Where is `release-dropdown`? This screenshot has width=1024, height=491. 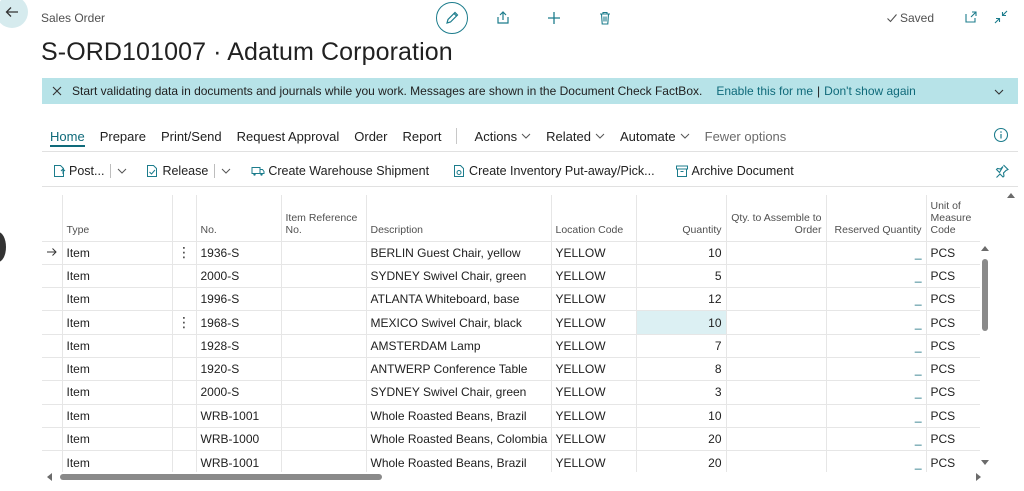 release-dropdown is located at coordinates (226, 171).